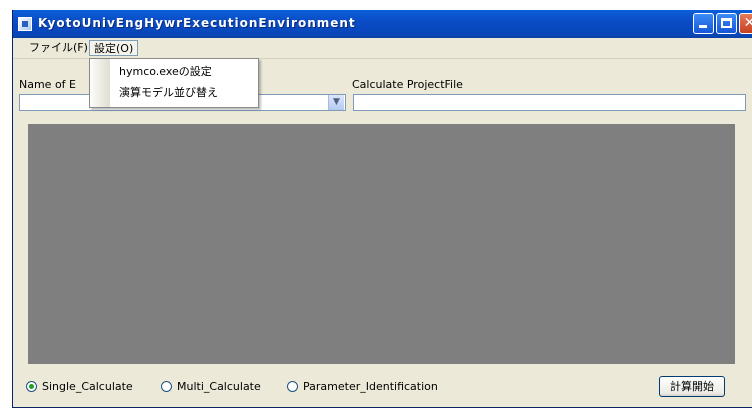 The width and height of the screenshot is (752, 410). I want to click on settings-dropdown-menu: hymco.exeの設定 演算モデル並び替え, so click(174, 83).